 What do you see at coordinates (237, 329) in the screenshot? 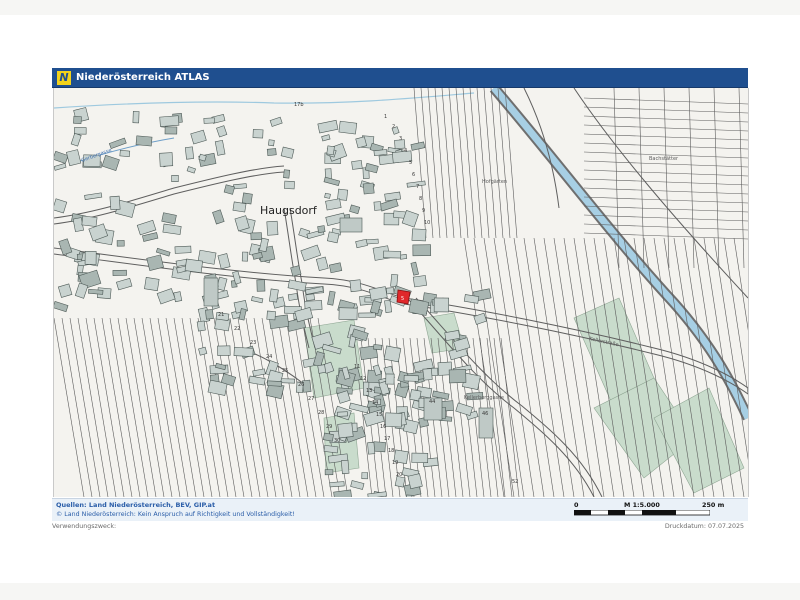
I see `lot-number: 22` at bounding box center [237, 329].